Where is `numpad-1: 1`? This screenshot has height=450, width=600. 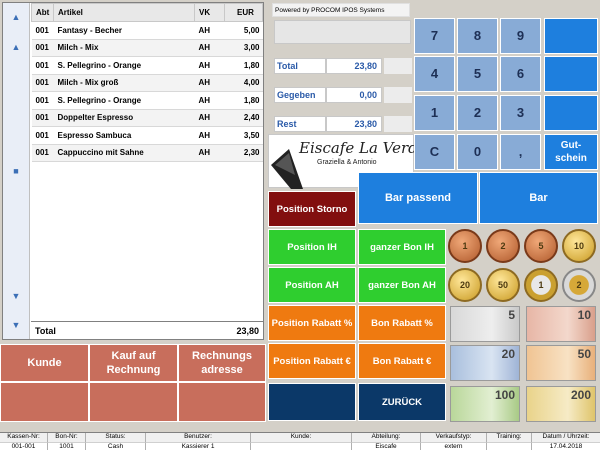 numpad-1: 1 is located at coordinates (434, 113).